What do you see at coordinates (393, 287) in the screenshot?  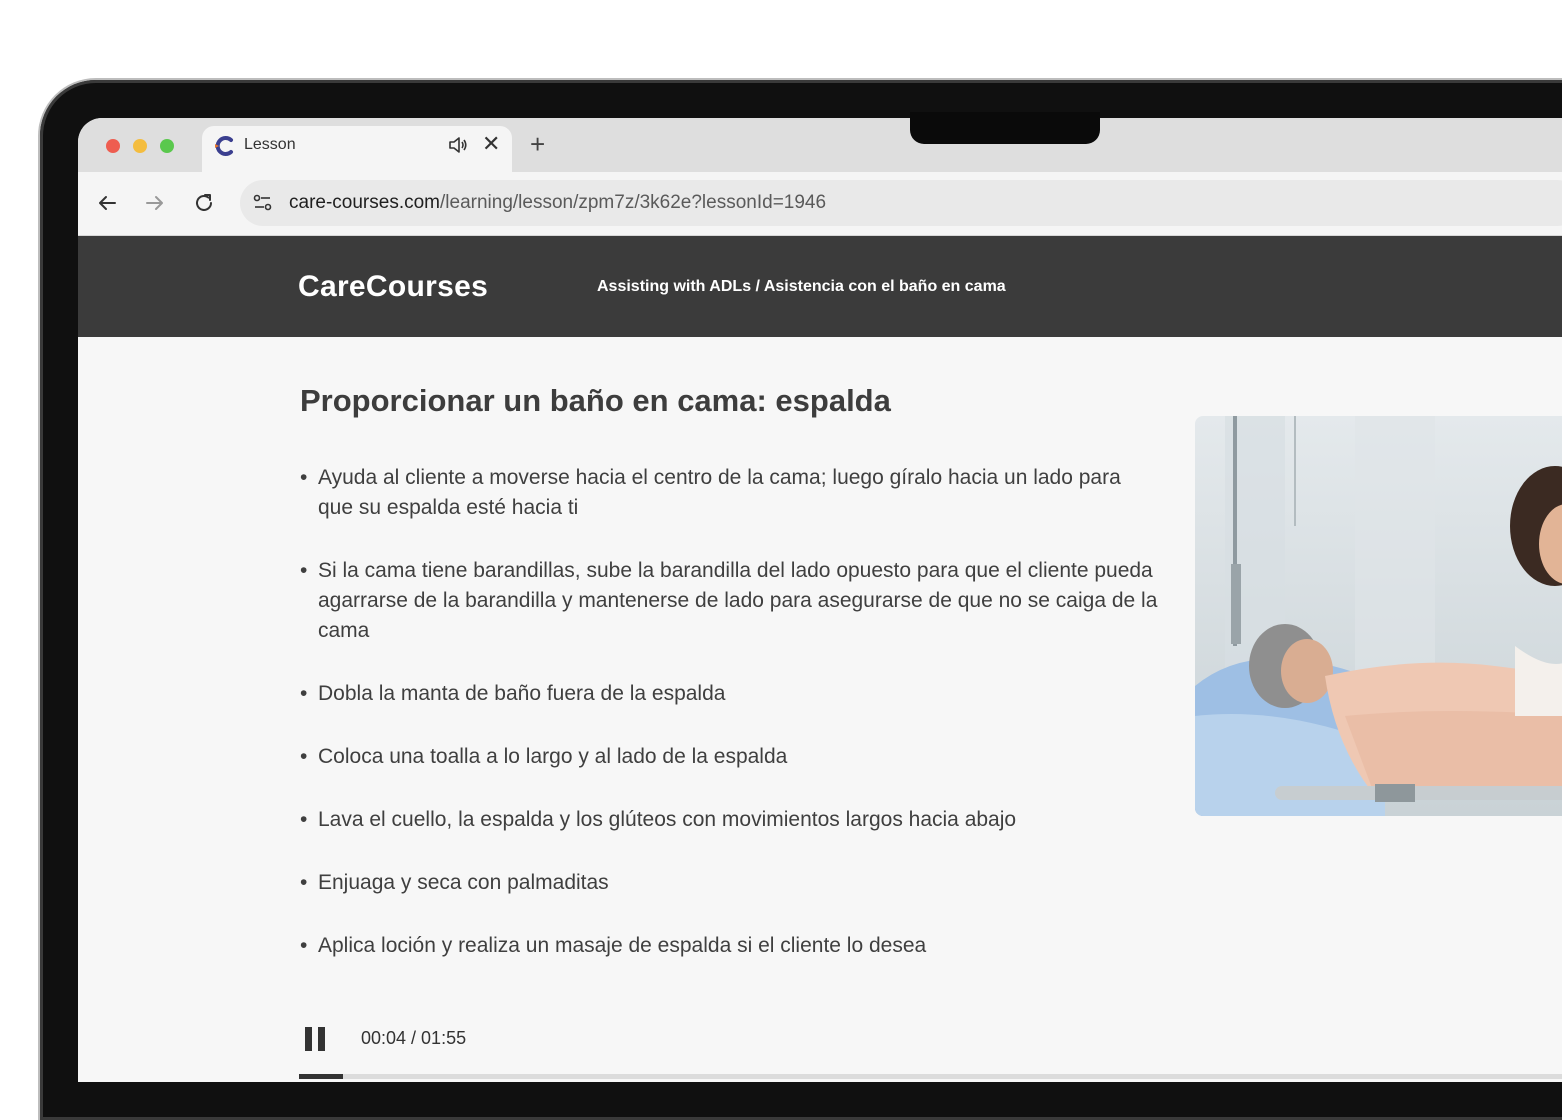 I see `carecourses-logo: CareCourses` at bounding box center [393, 287].